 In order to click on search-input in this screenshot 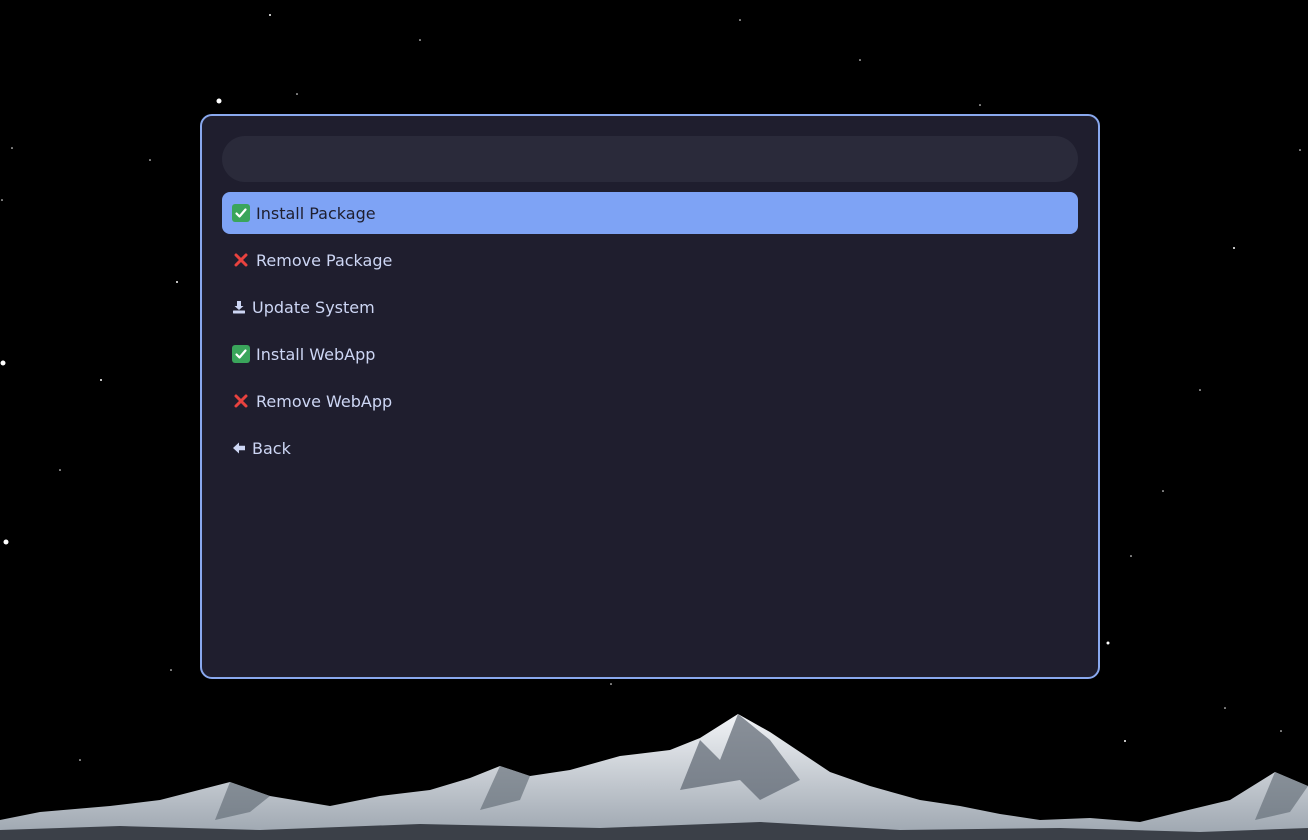, I will do `click(650, 159)`.